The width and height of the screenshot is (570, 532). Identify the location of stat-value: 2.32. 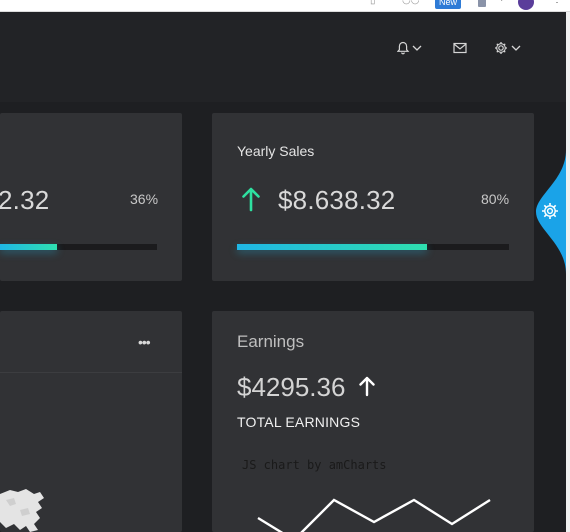
(25, 200).